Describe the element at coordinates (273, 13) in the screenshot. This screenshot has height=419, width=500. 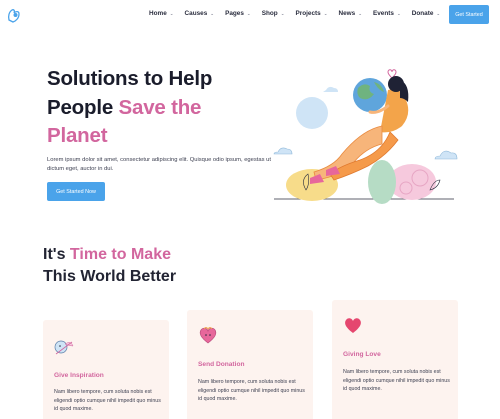
I see `menu-item-shop: Shop ⌄` at that location.